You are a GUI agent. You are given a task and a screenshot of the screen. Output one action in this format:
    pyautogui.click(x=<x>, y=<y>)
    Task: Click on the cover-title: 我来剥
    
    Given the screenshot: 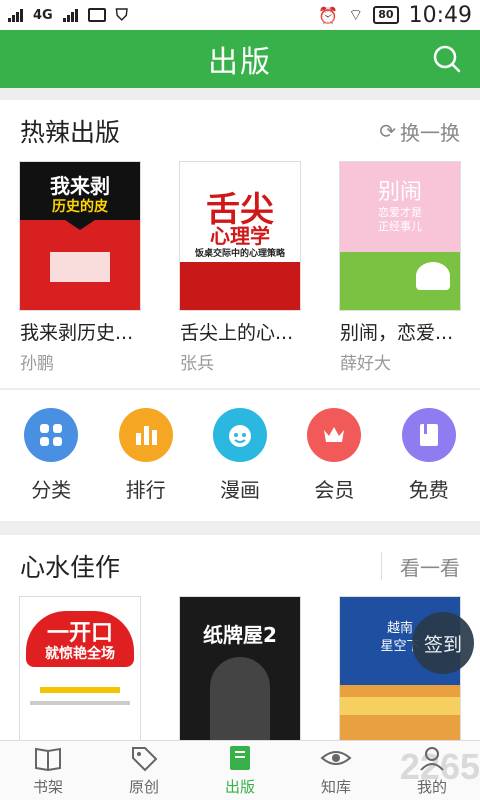 What is the action you would take?
    pyautogui.click(x=80, y=186)
    